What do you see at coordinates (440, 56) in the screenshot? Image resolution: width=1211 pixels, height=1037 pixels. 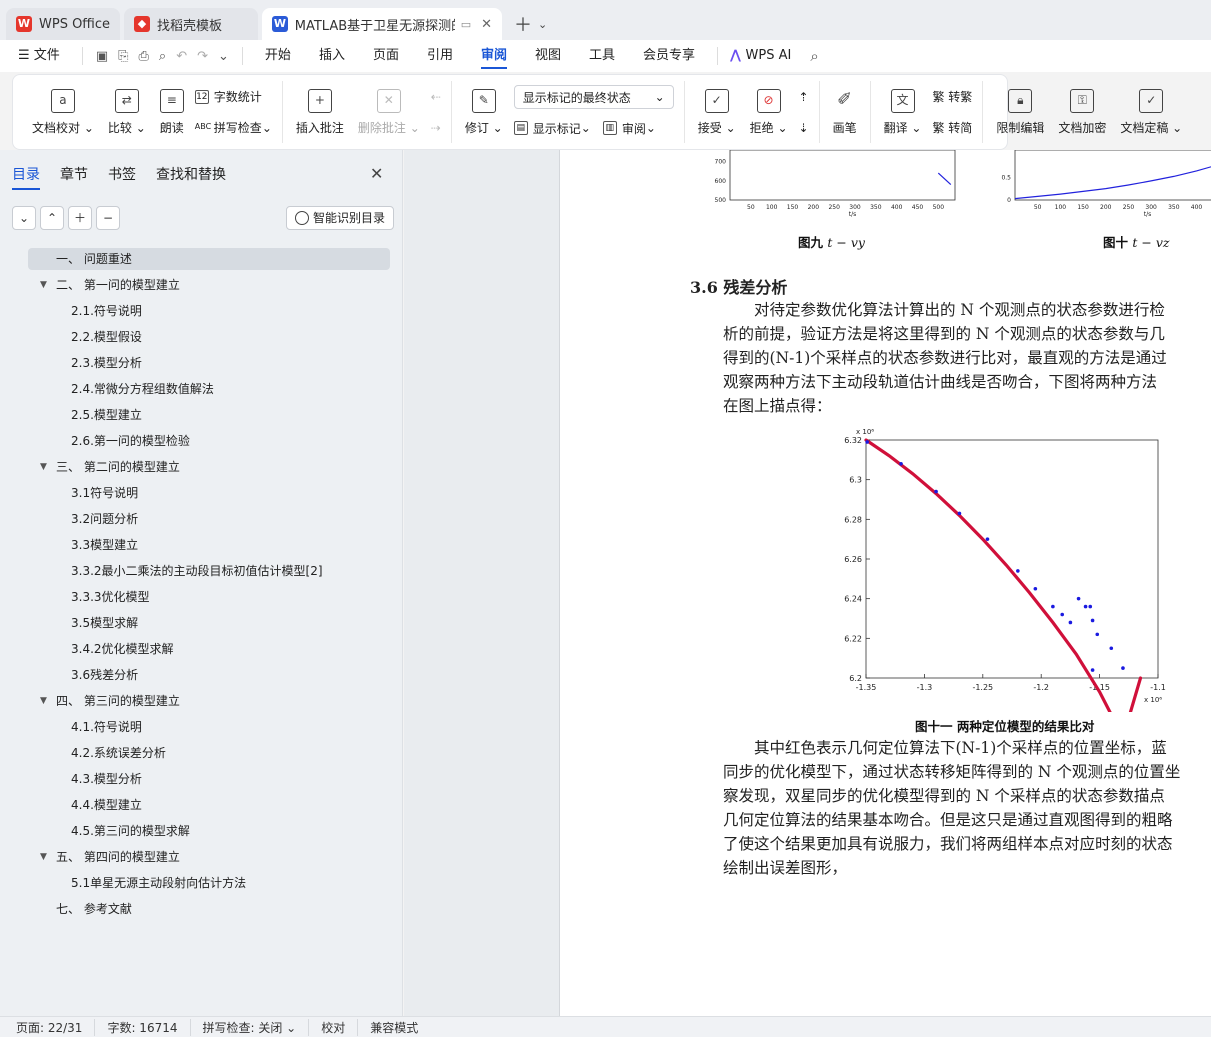 I see `menu-references: 引用` at bounding box center [440, 56].